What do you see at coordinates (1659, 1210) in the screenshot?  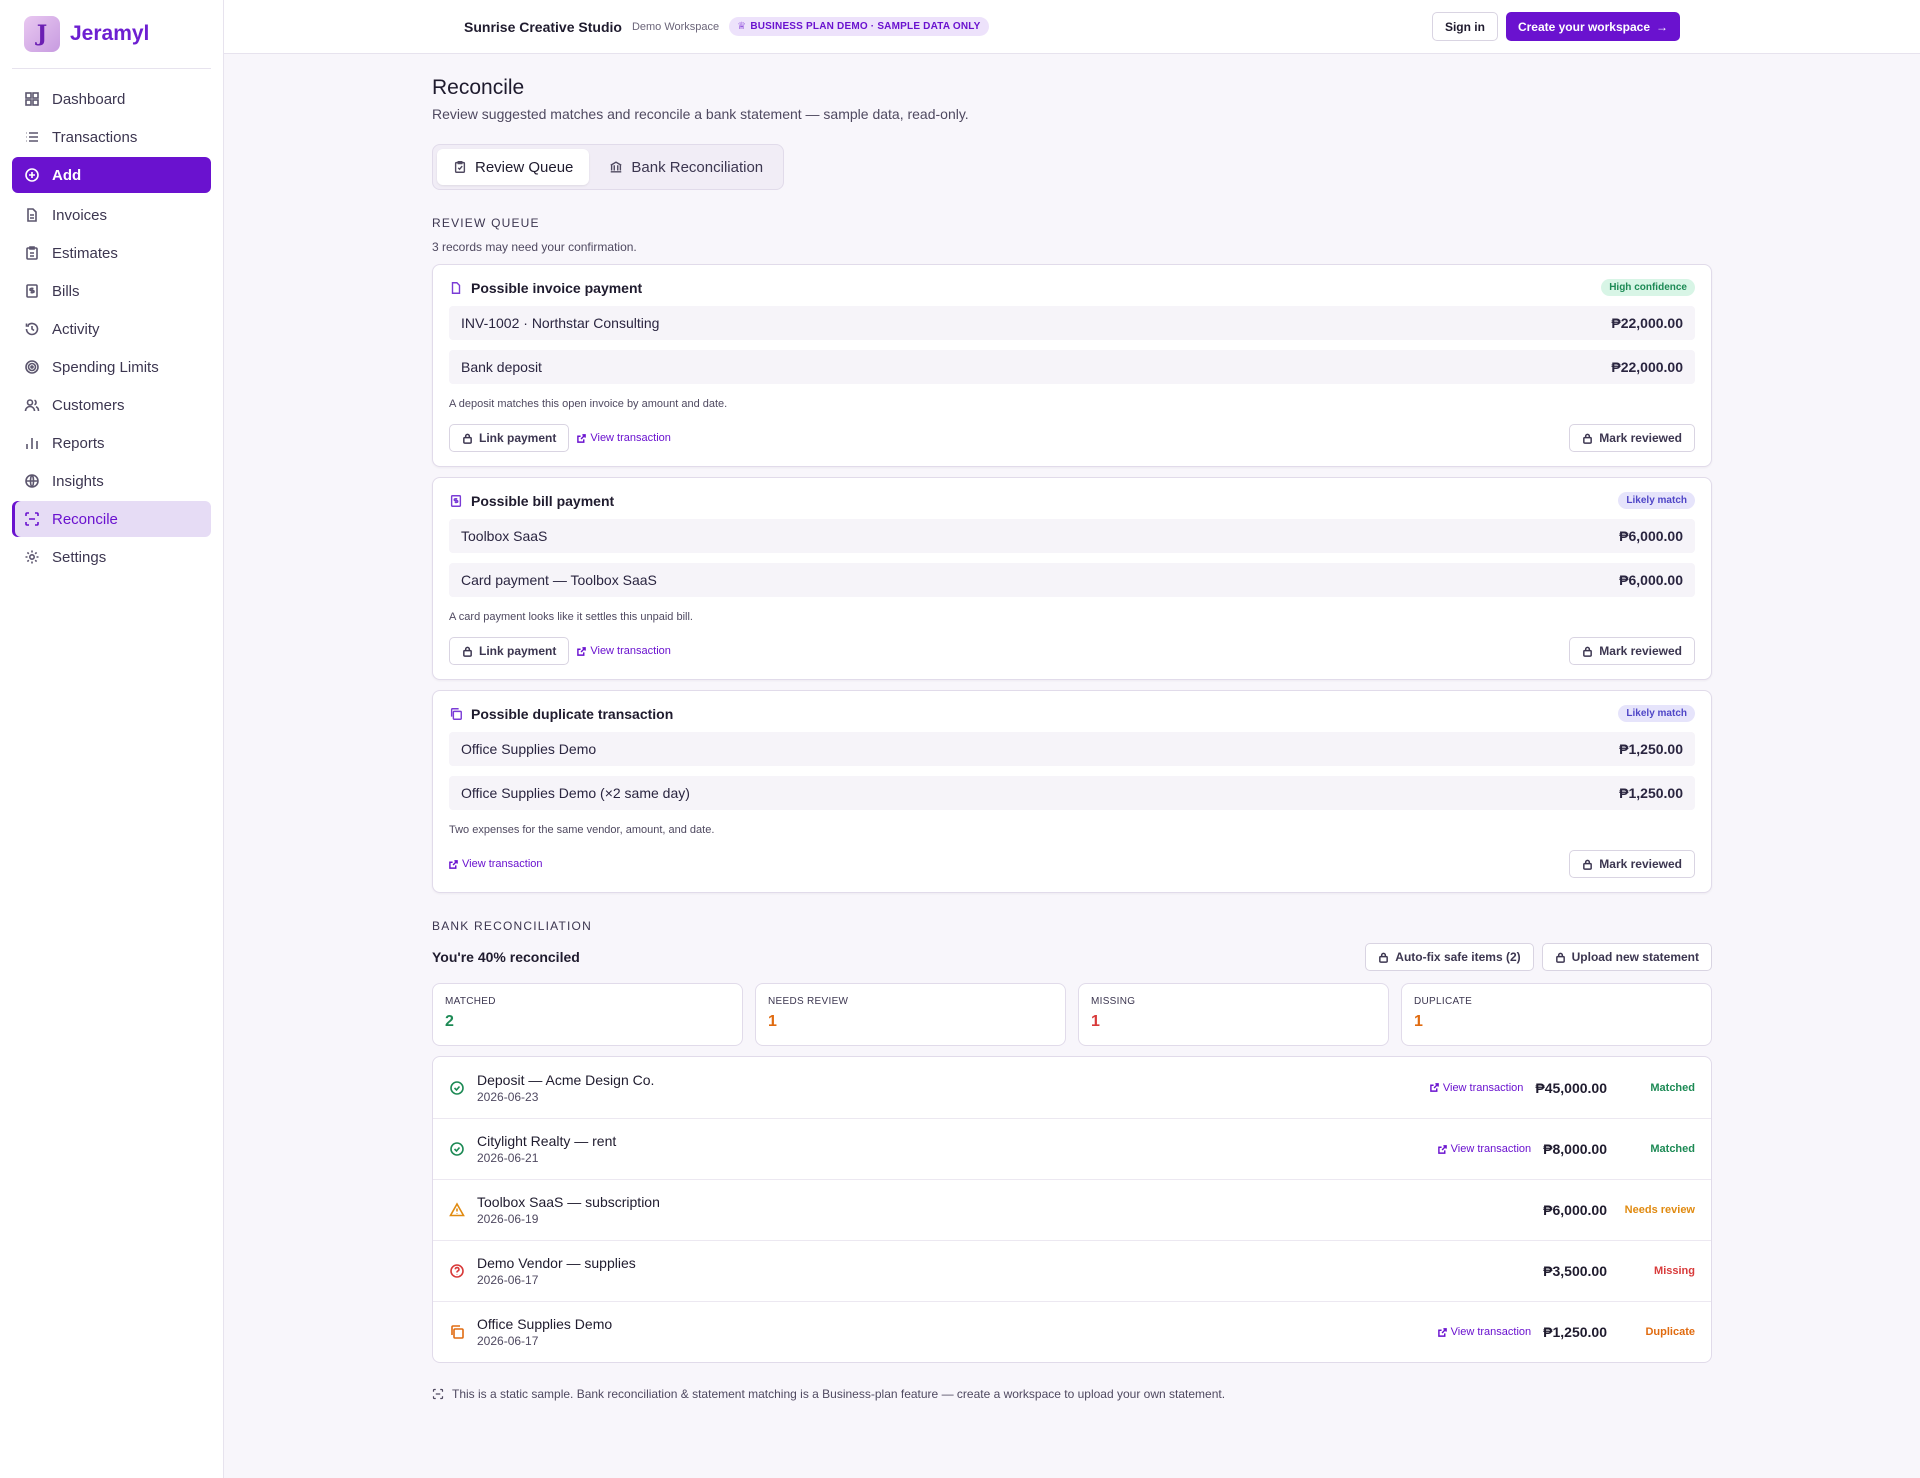 I see `recon-status: Needs review` at bounding box center [1659, 1210].